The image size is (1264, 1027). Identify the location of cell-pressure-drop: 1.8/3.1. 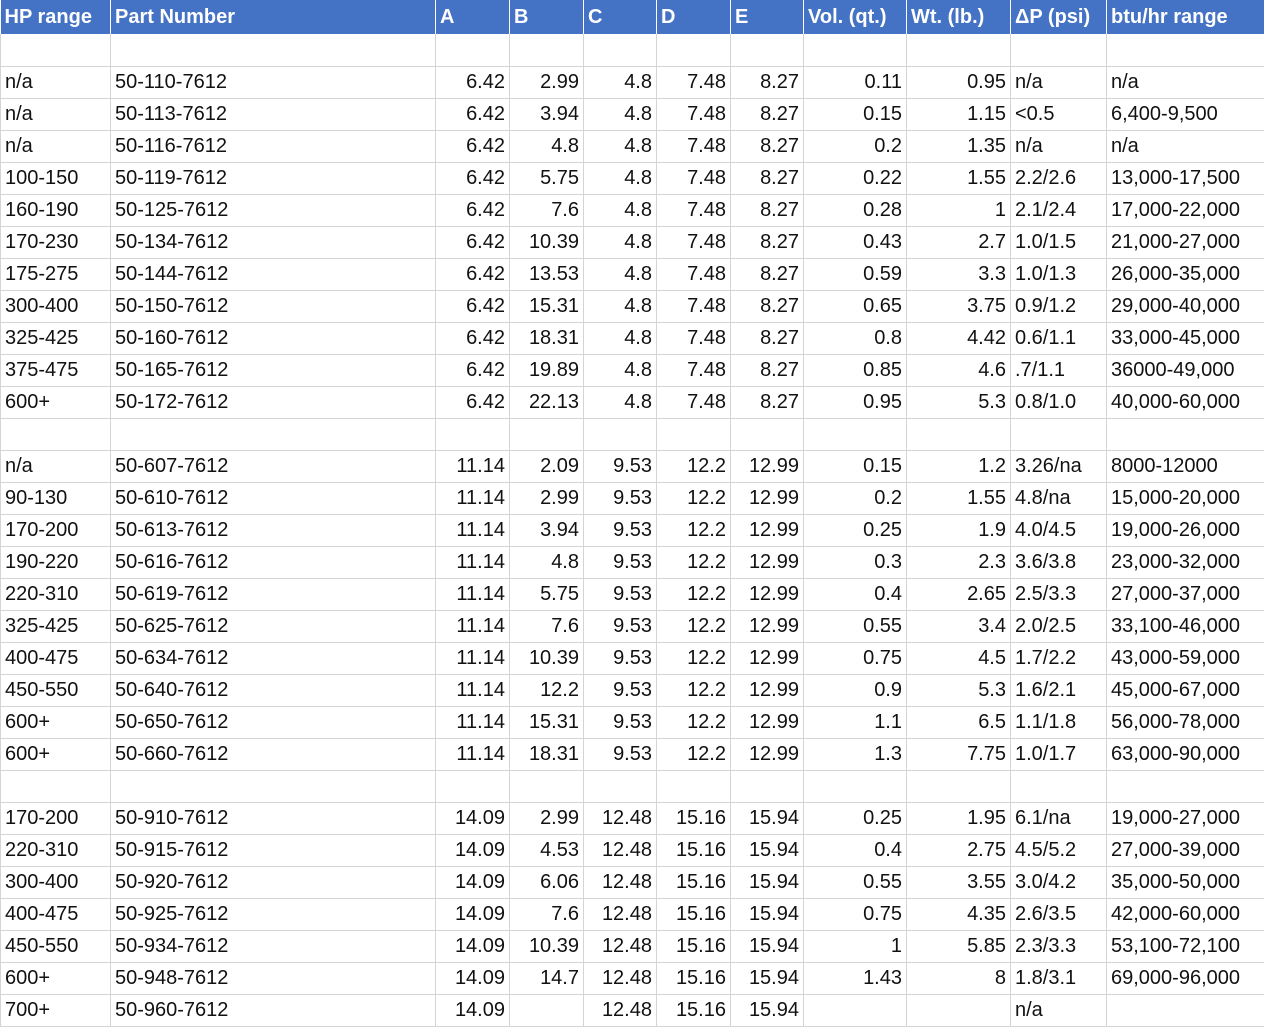
(1059, 978).